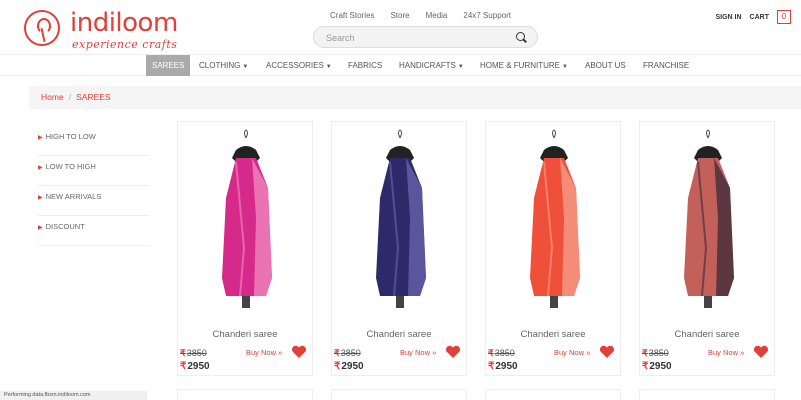  What do you see at coordinates (437, 15) in the screenshot?
I see `toplink-media: Media` at bounding box center [437, 15].